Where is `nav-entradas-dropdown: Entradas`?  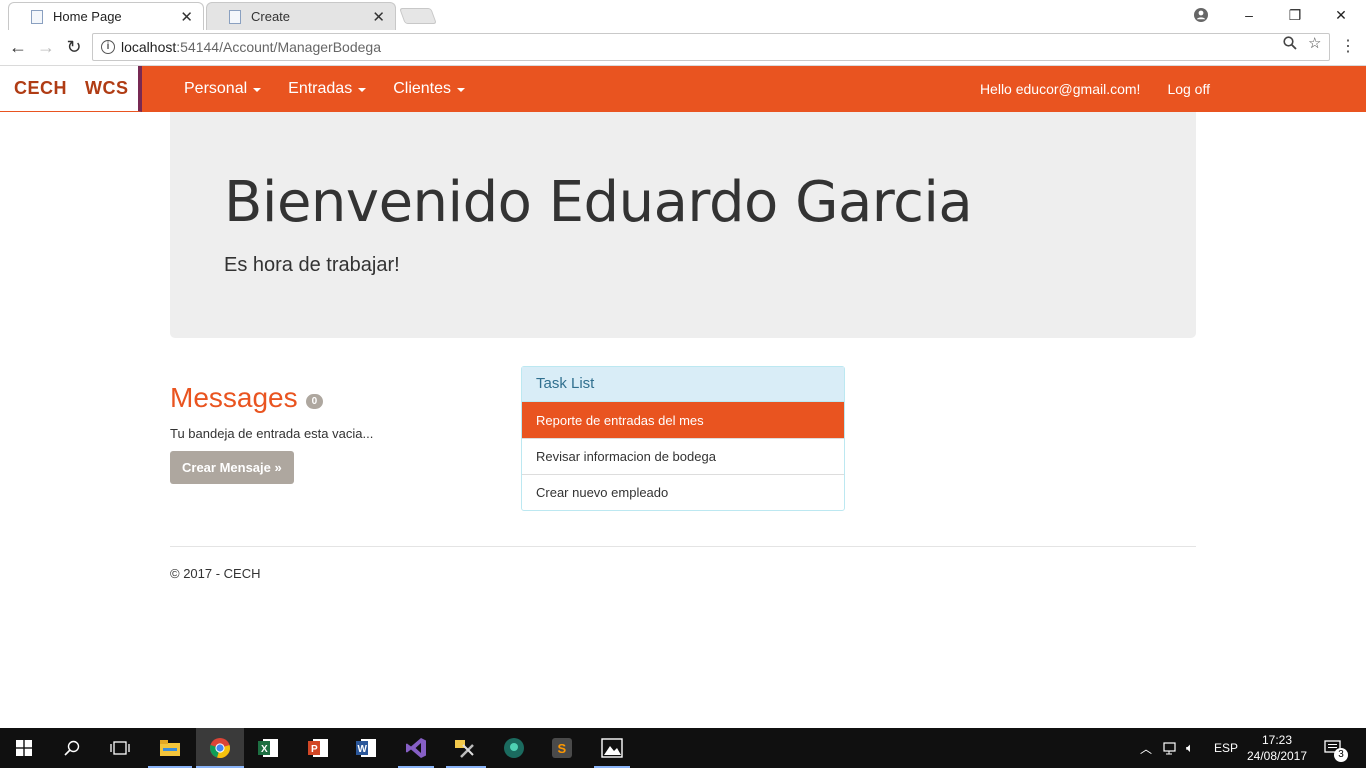
nav-entradas-dropdown: Entradas is located at coordinates (327, 89).